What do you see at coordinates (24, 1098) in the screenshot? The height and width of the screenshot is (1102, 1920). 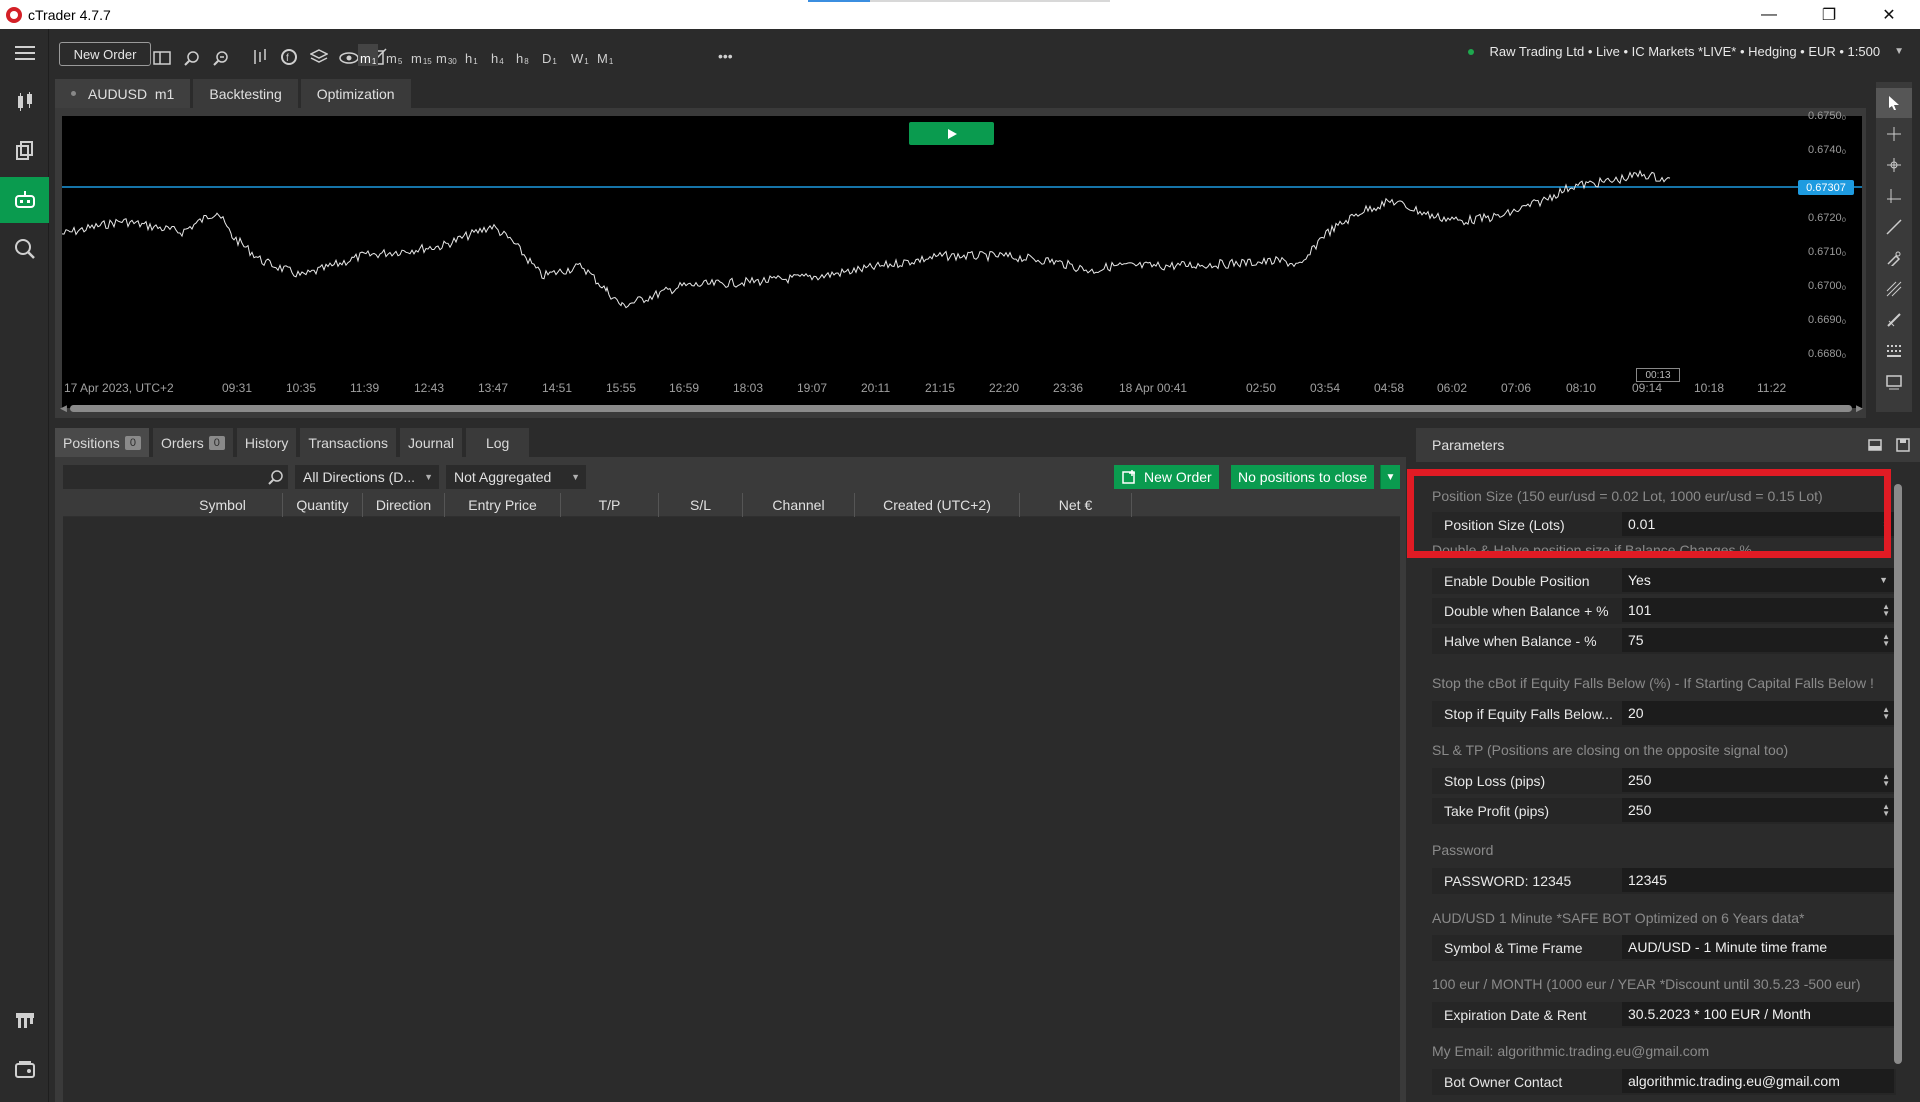 I see `settings-gear-icon` at bounding box center [24, 1098].